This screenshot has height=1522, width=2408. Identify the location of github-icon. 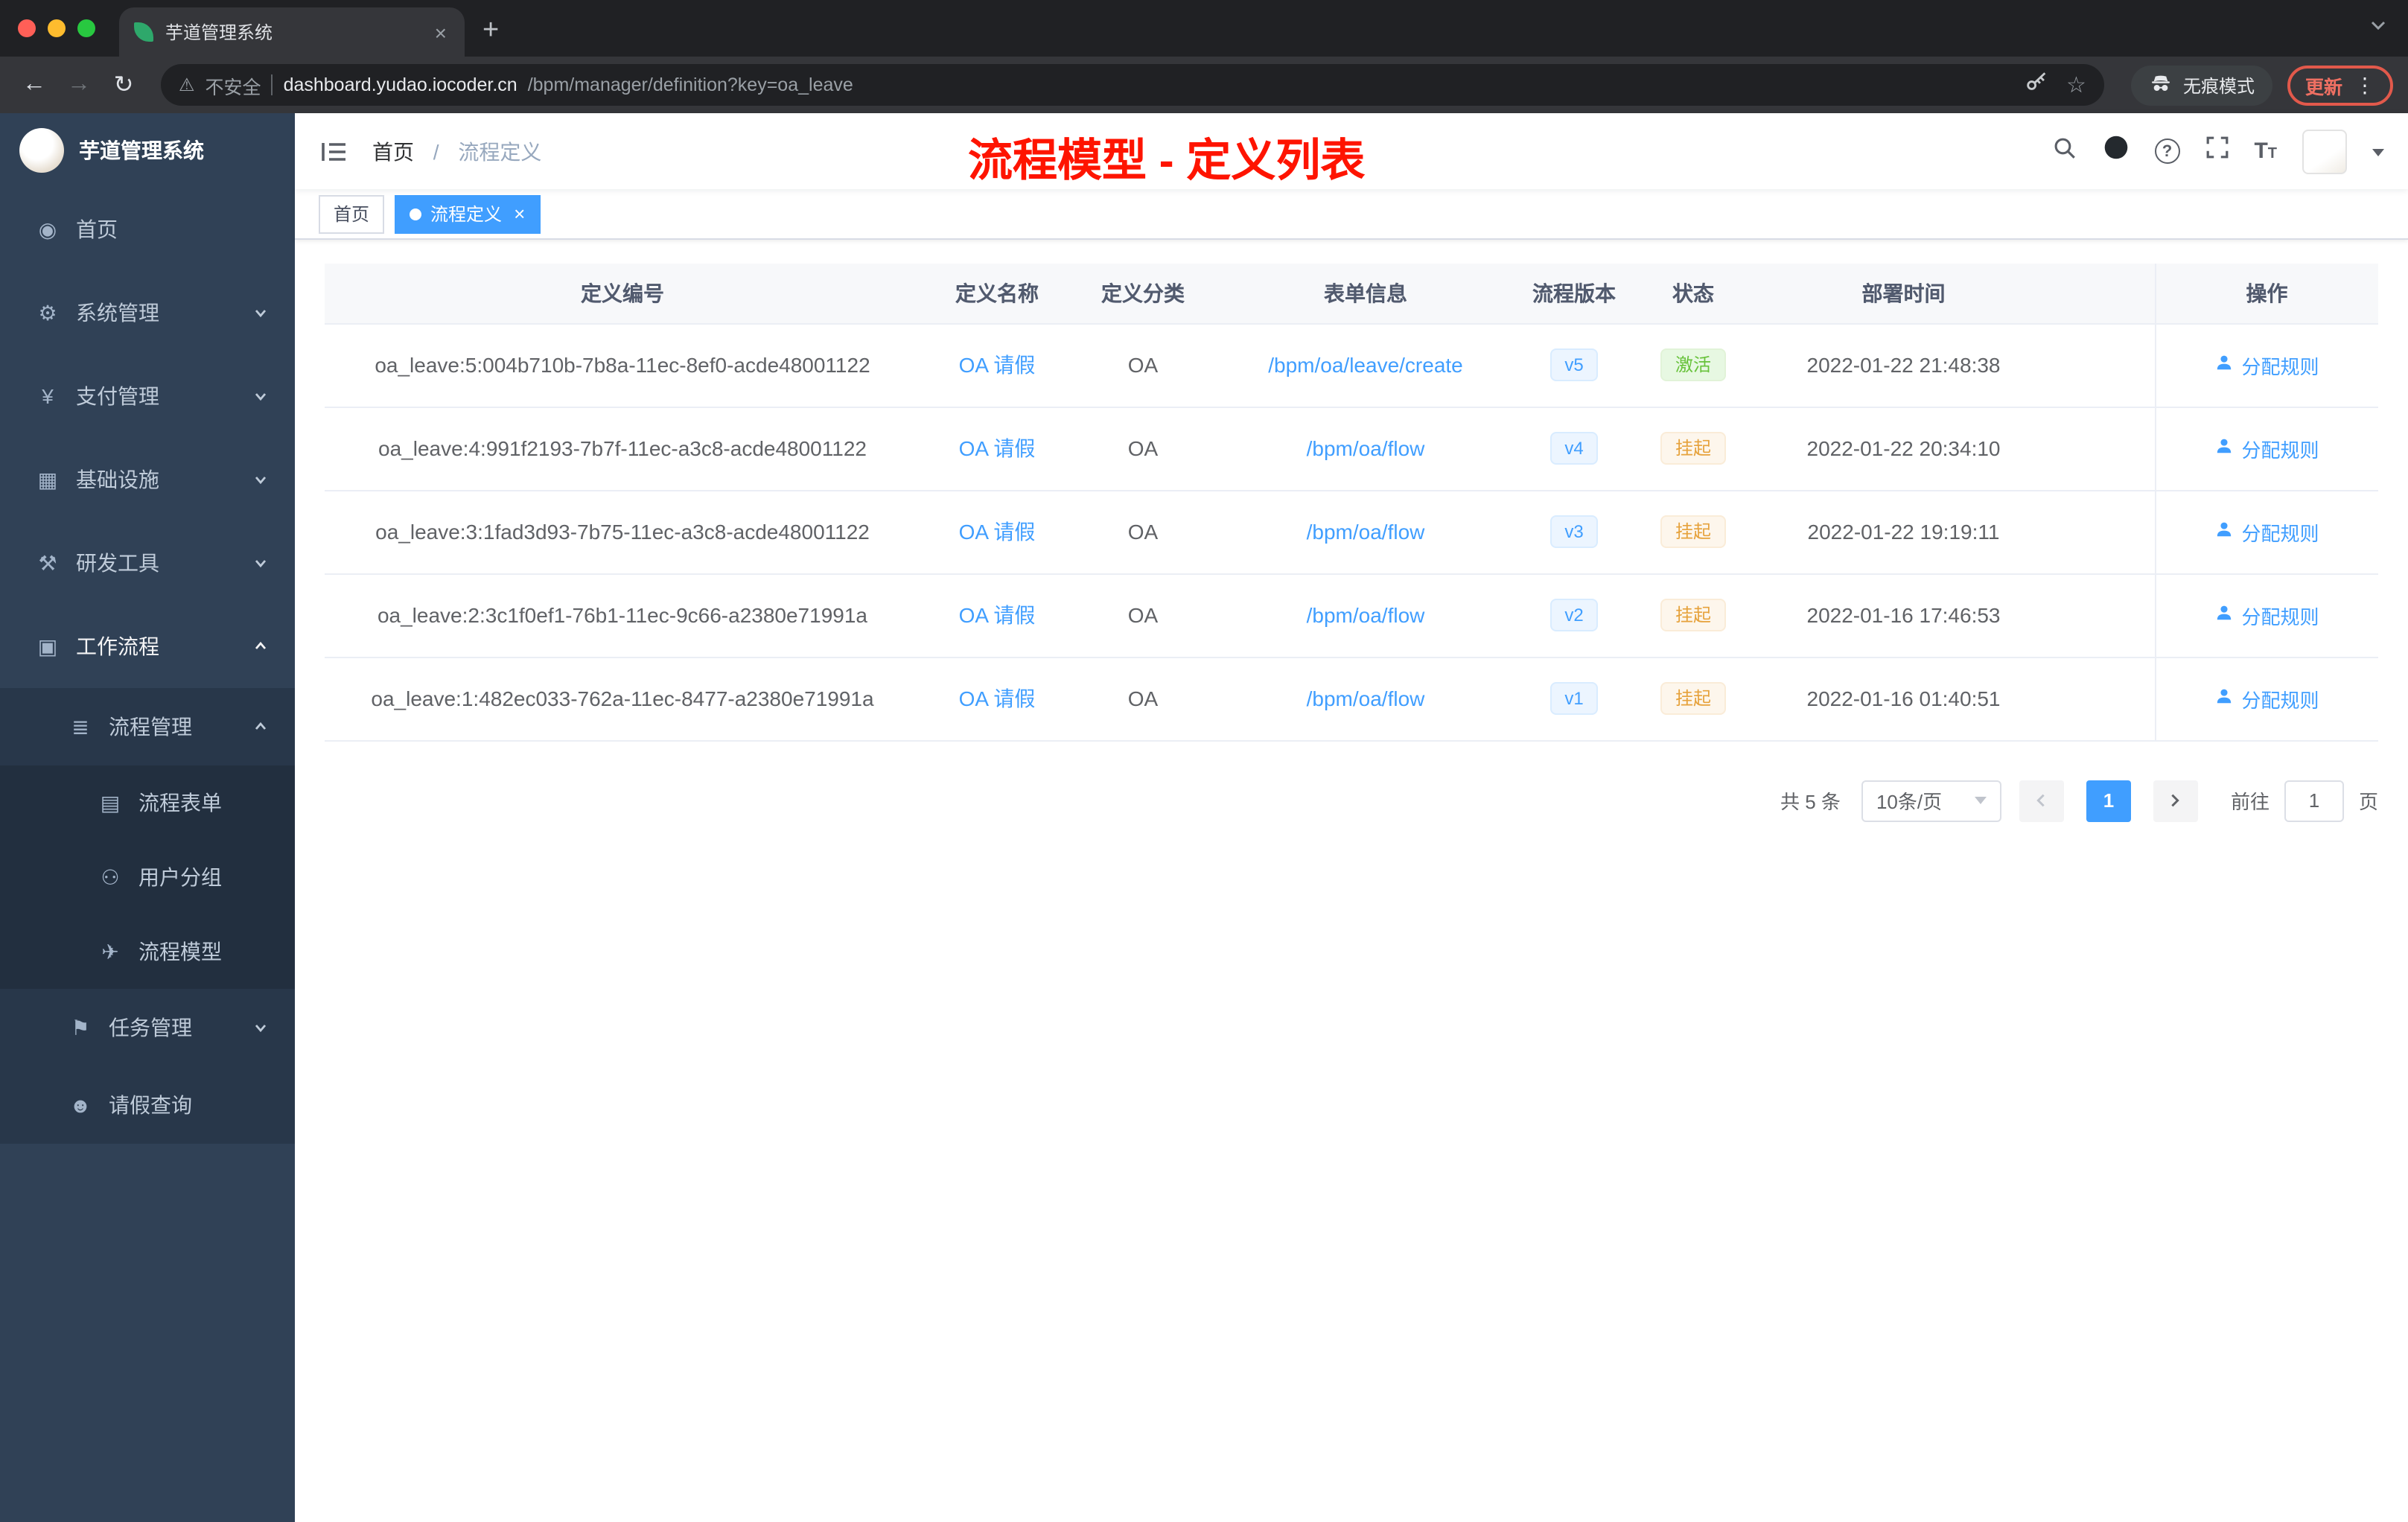
(2115, 151).